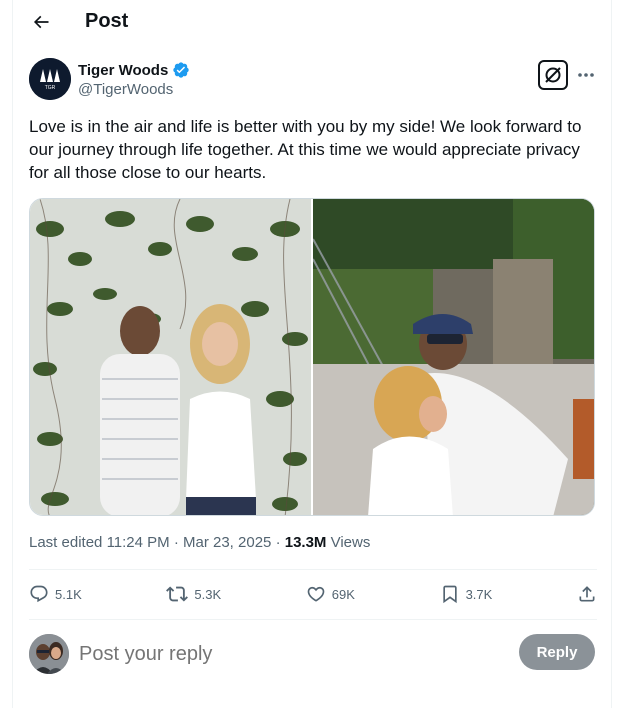 This screenshot has height=708, width=626. What do you see at coordinates (68, 594) in the screenshot?
I see `reply-count: 5.1K` at bounding box center [68, 594].